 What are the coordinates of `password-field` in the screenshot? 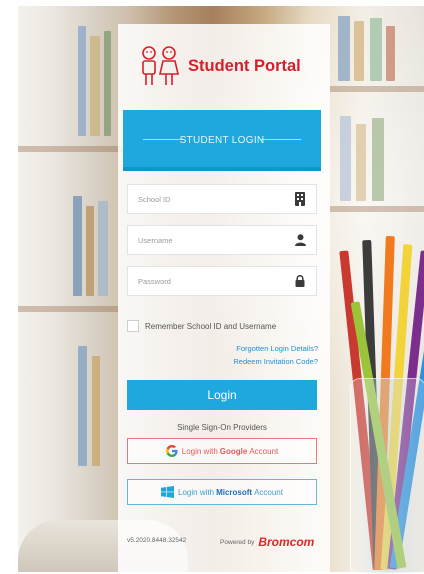 It's located at (222, 281).